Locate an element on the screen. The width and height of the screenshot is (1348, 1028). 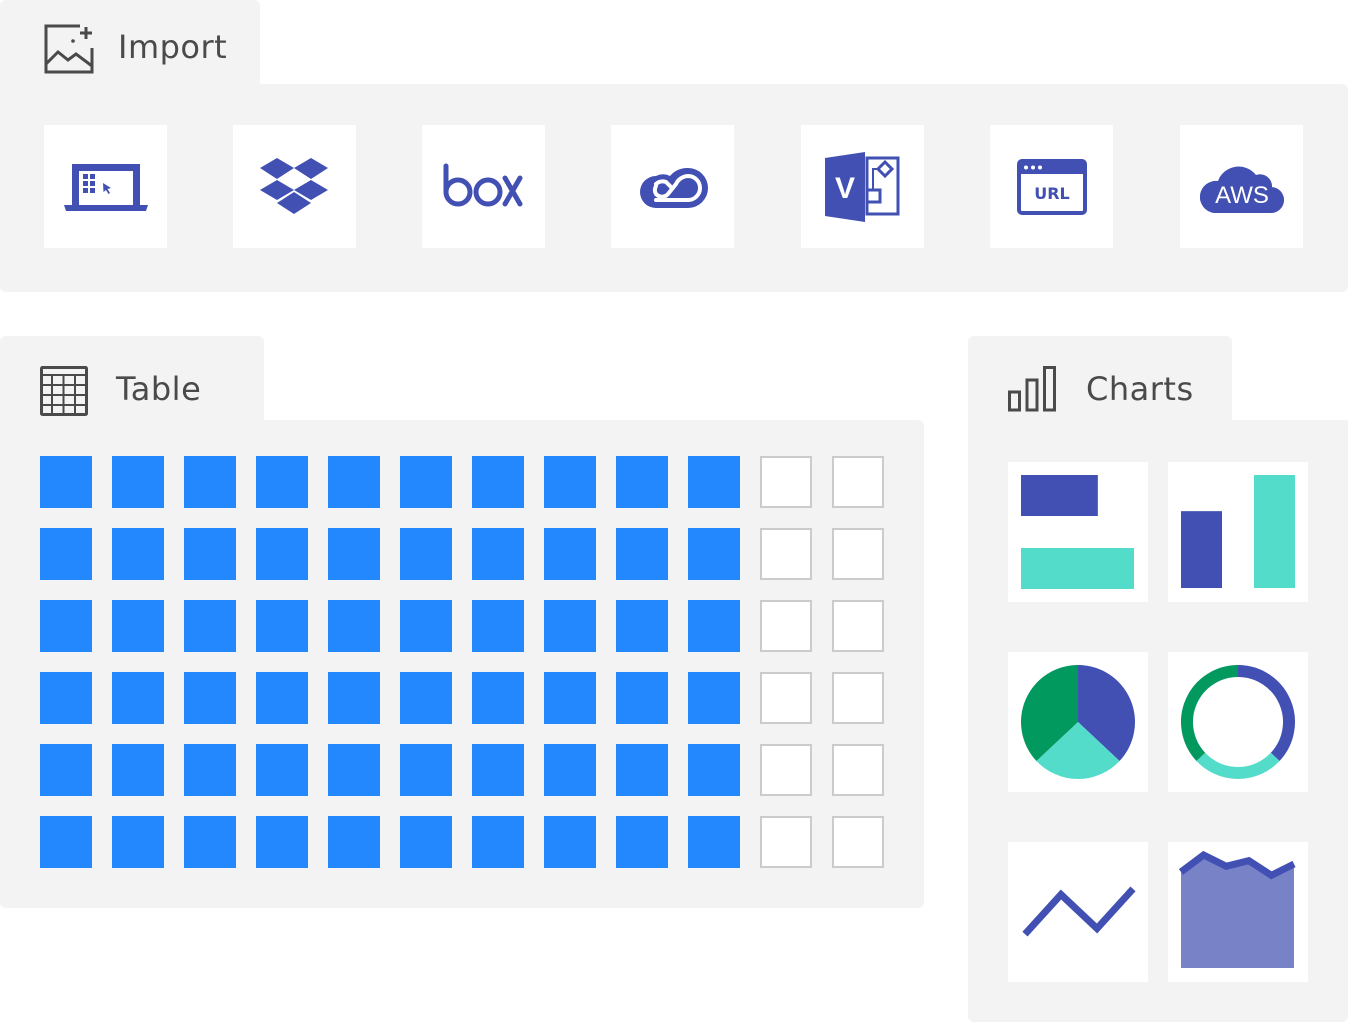
chart-type-pie is located at coordinates (1078, 722).